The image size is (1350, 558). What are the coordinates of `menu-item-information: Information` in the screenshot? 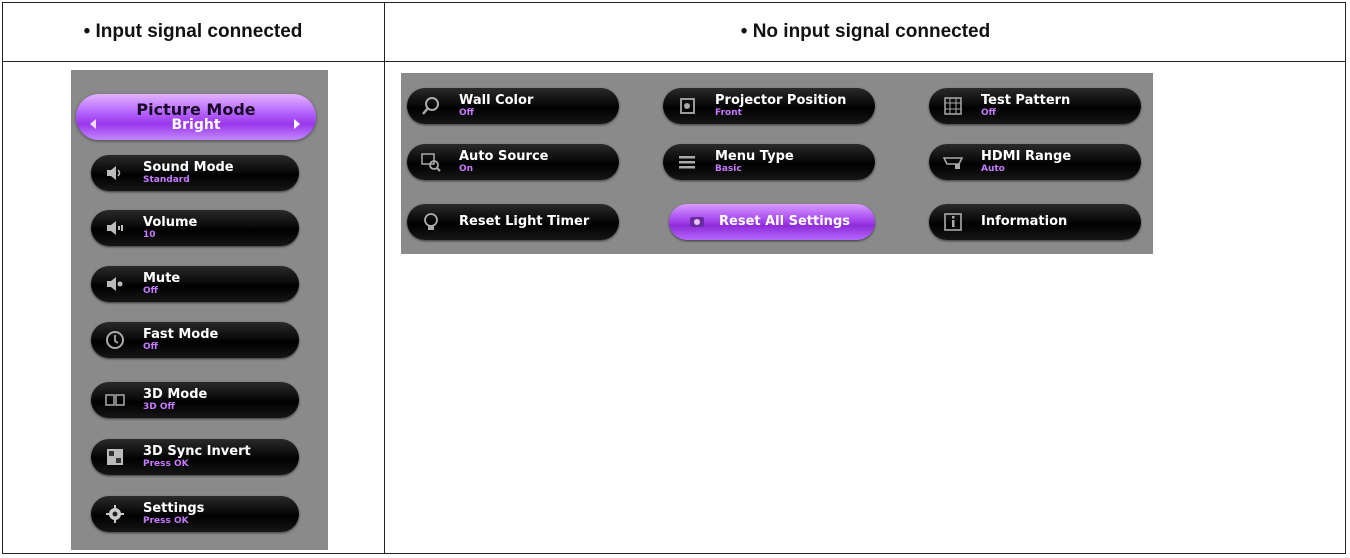 It's located at (1035, 222).